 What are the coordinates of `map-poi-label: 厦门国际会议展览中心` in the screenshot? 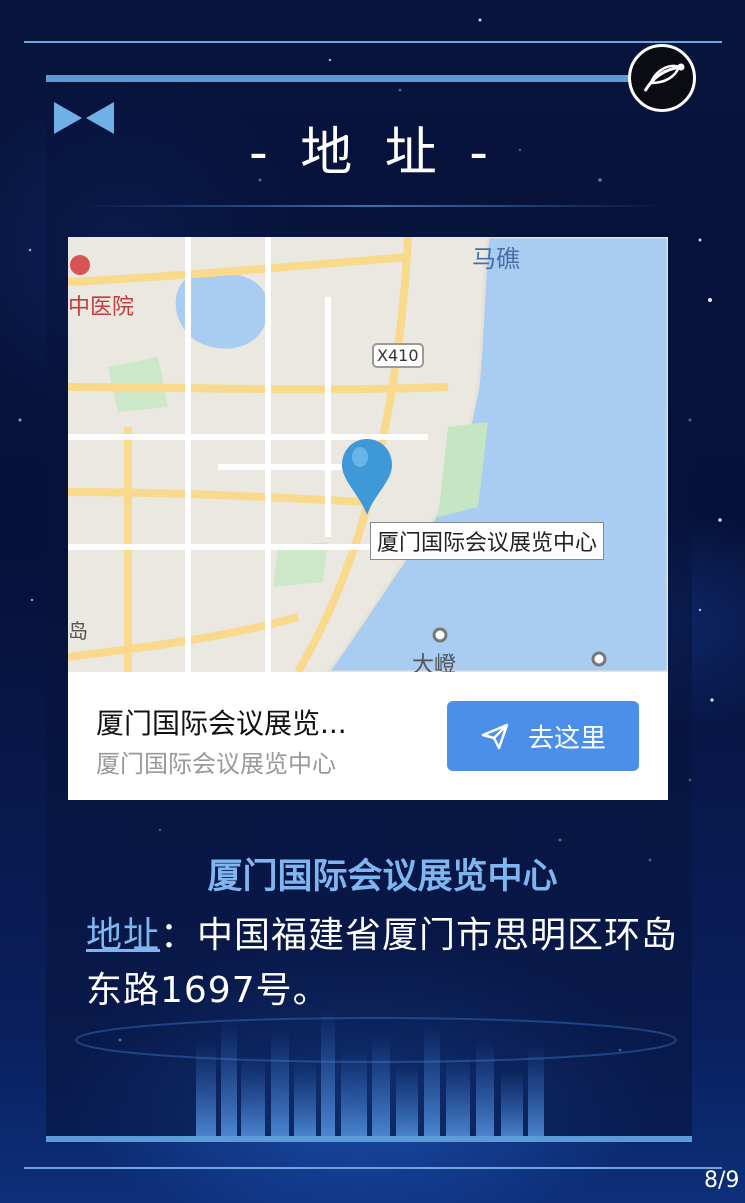 It's located at (487, 541).